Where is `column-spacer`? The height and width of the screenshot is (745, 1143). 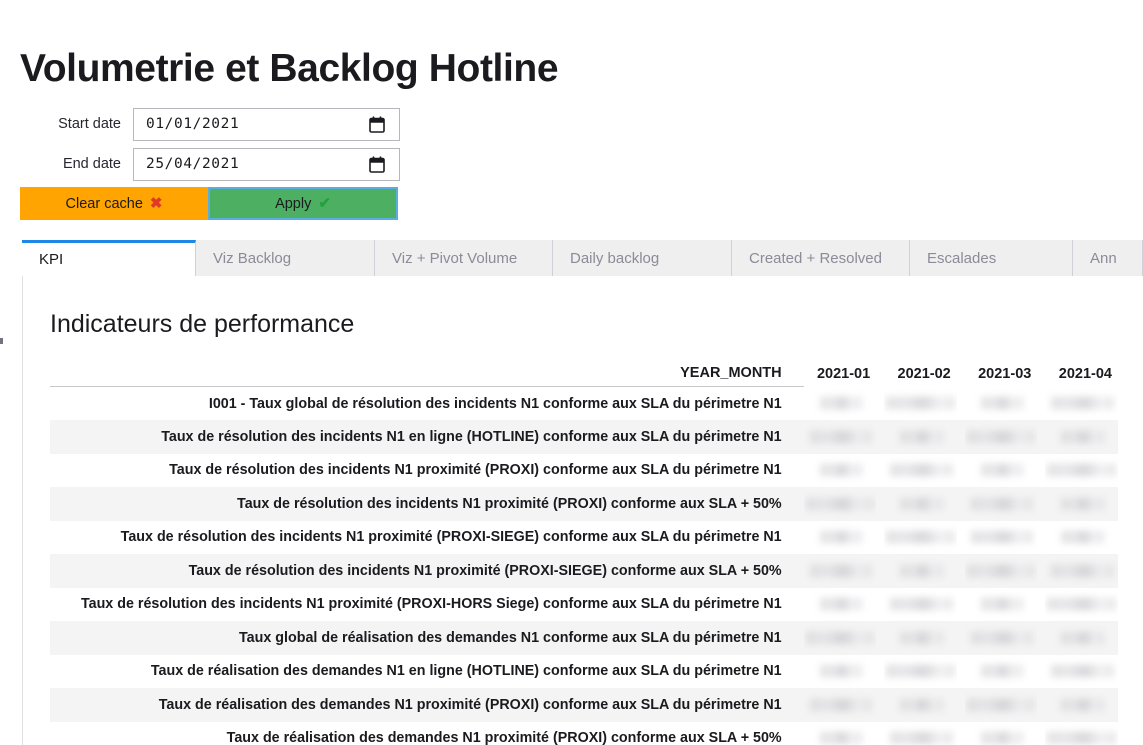
column-spacer is located at coordinates (880, 370).